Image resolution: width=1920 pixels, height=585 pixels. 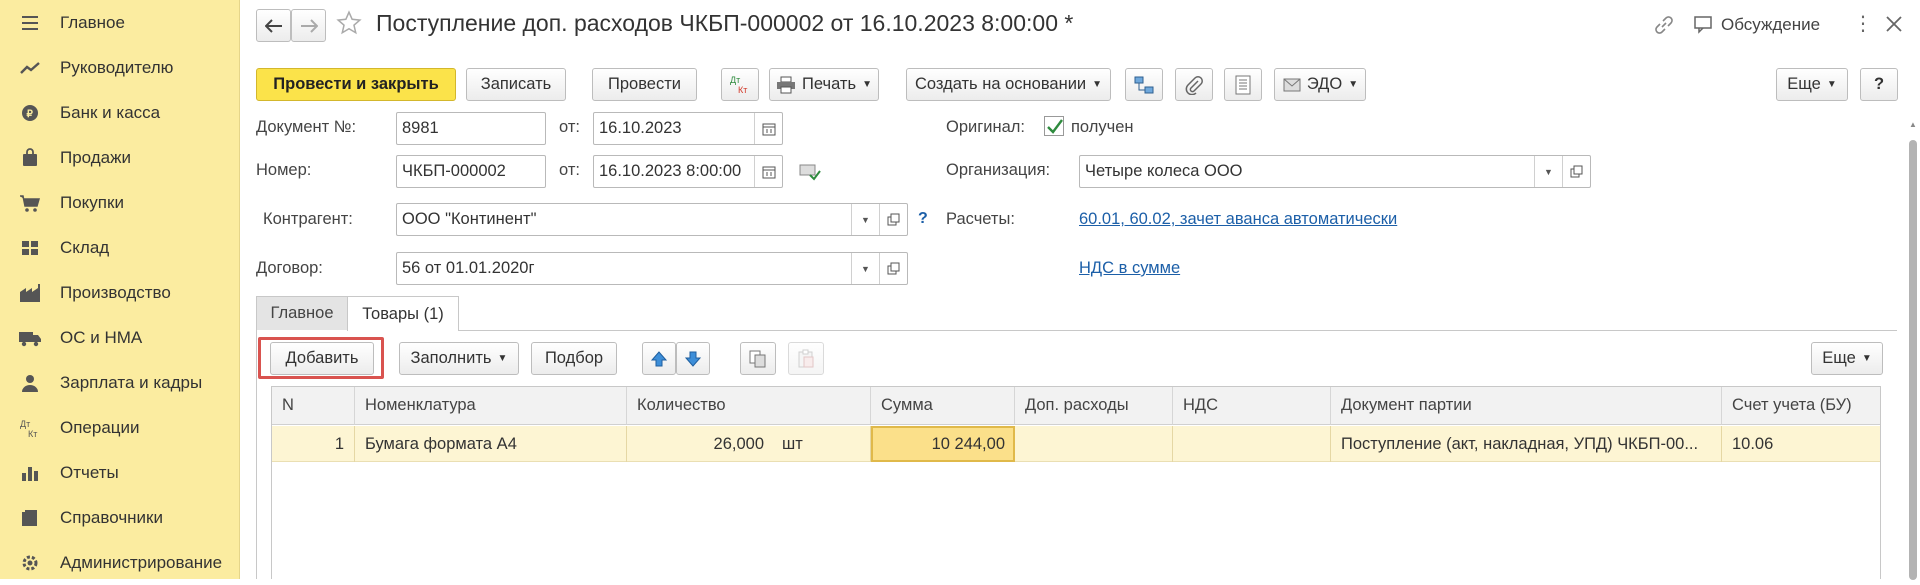 What do you see at coordinates (459, 358) in the screenshot?
I see `fill-button: Заполнить ▼` at bounding box center [459, 358].